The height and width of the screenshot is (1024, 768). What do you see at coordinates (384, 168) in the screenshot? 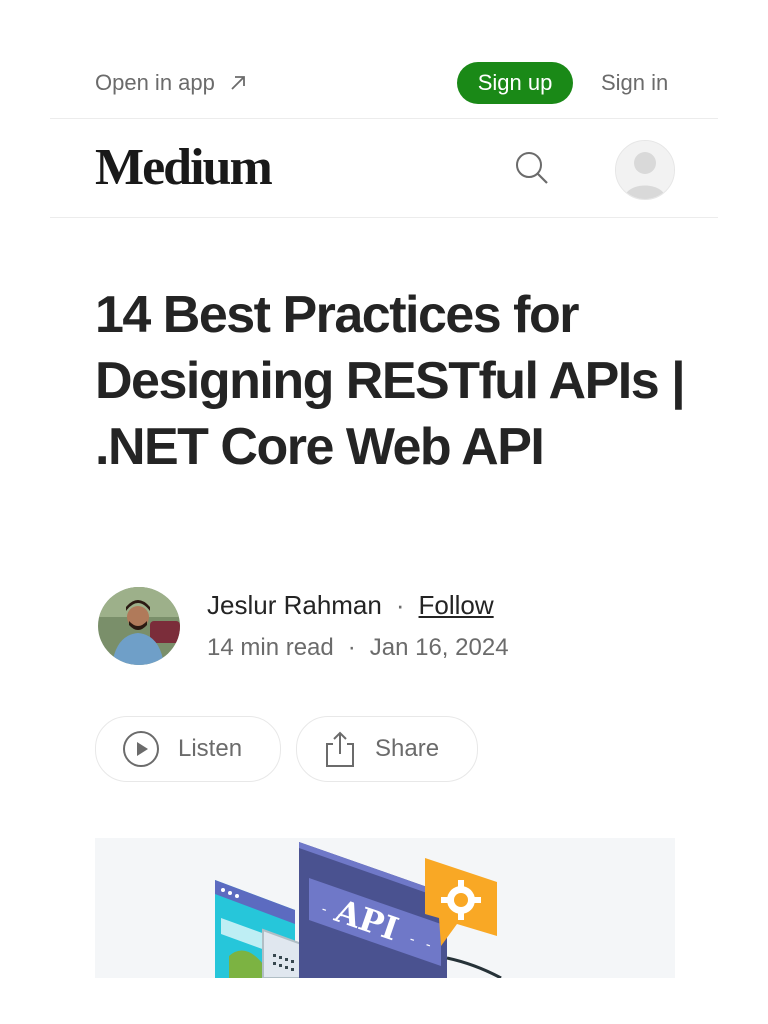
I see `site-header: Medium` at bounding box center [384, 168].